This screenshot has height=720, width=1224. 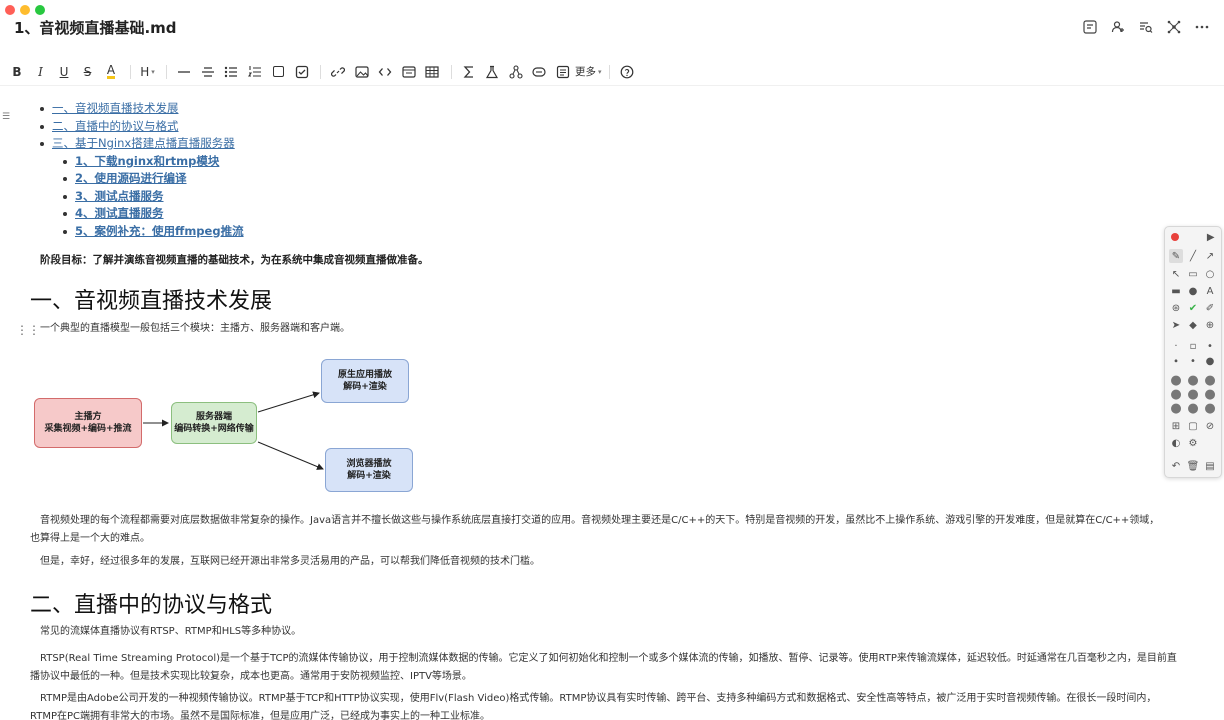 I want to click on circle-outline-icon: ○, so click(x=1210, y=274).